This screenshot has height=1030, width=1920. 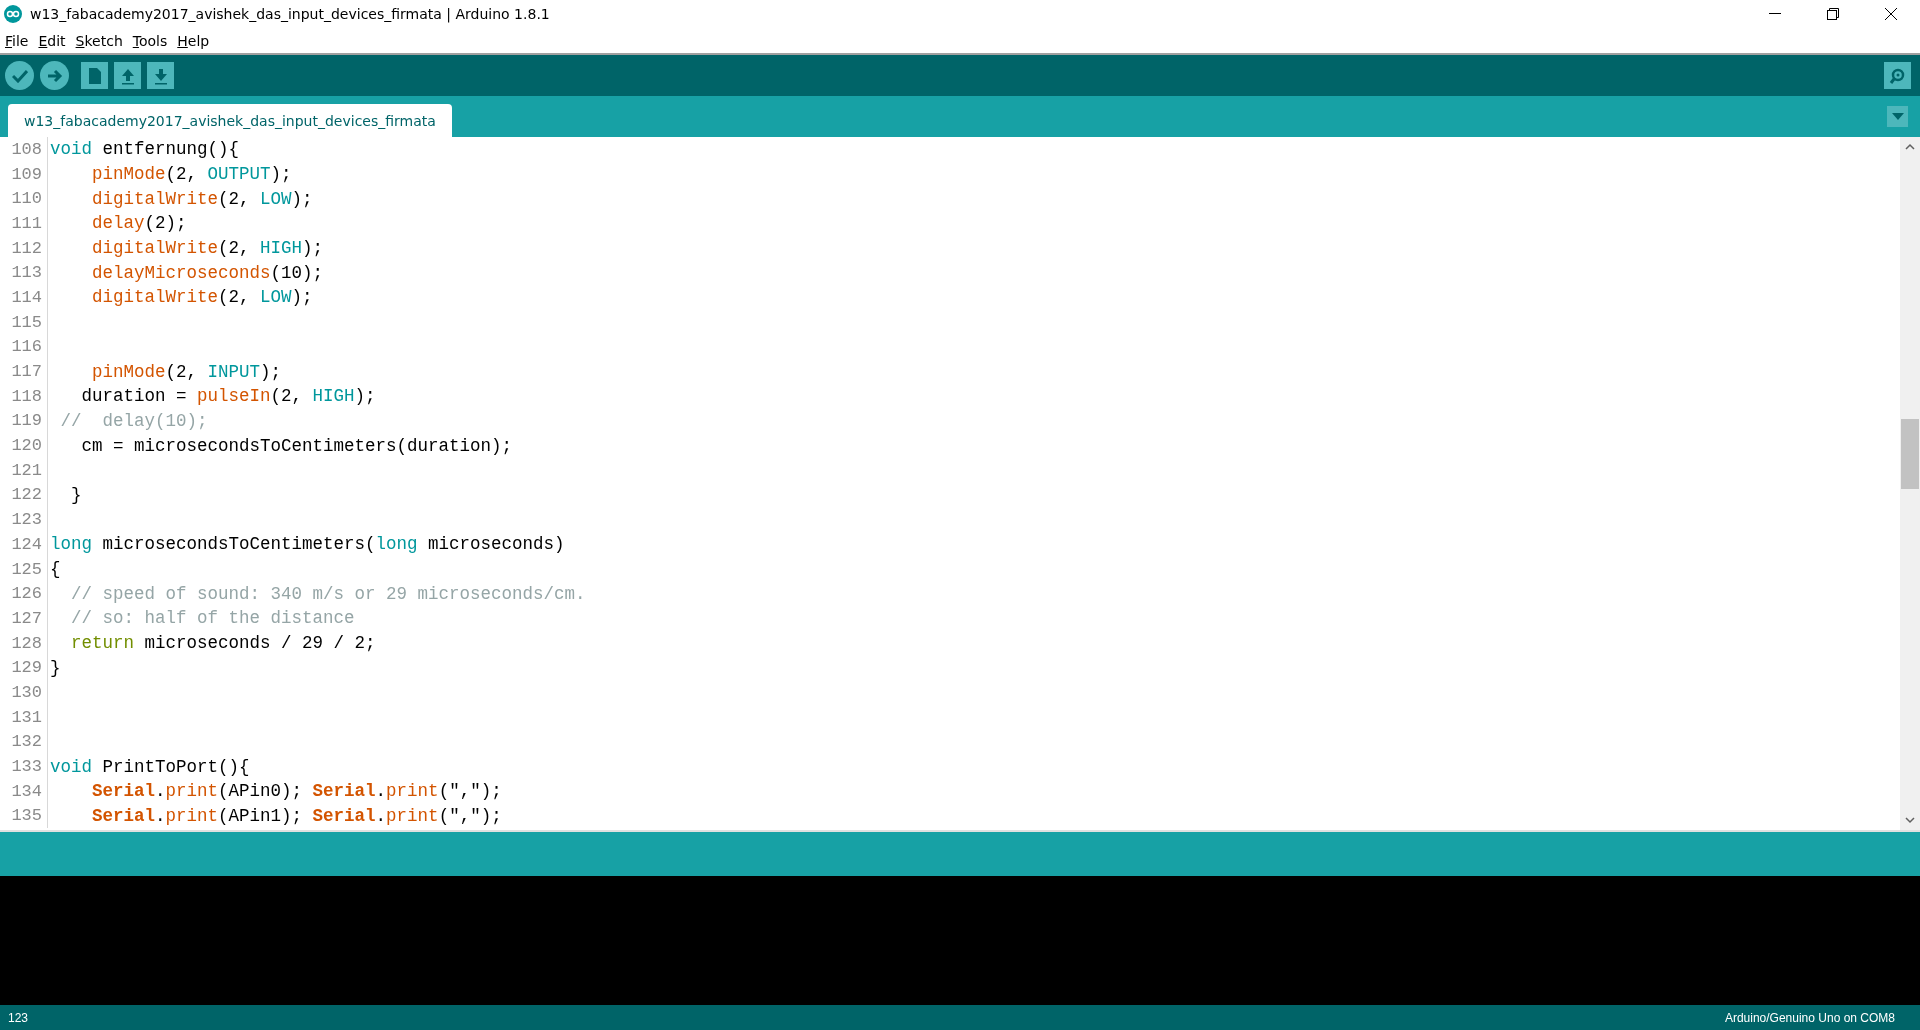 What do you see at coordinates (17, 40) in the screenshot?
I see `menu-item: File` at bounding box center [17, 40].